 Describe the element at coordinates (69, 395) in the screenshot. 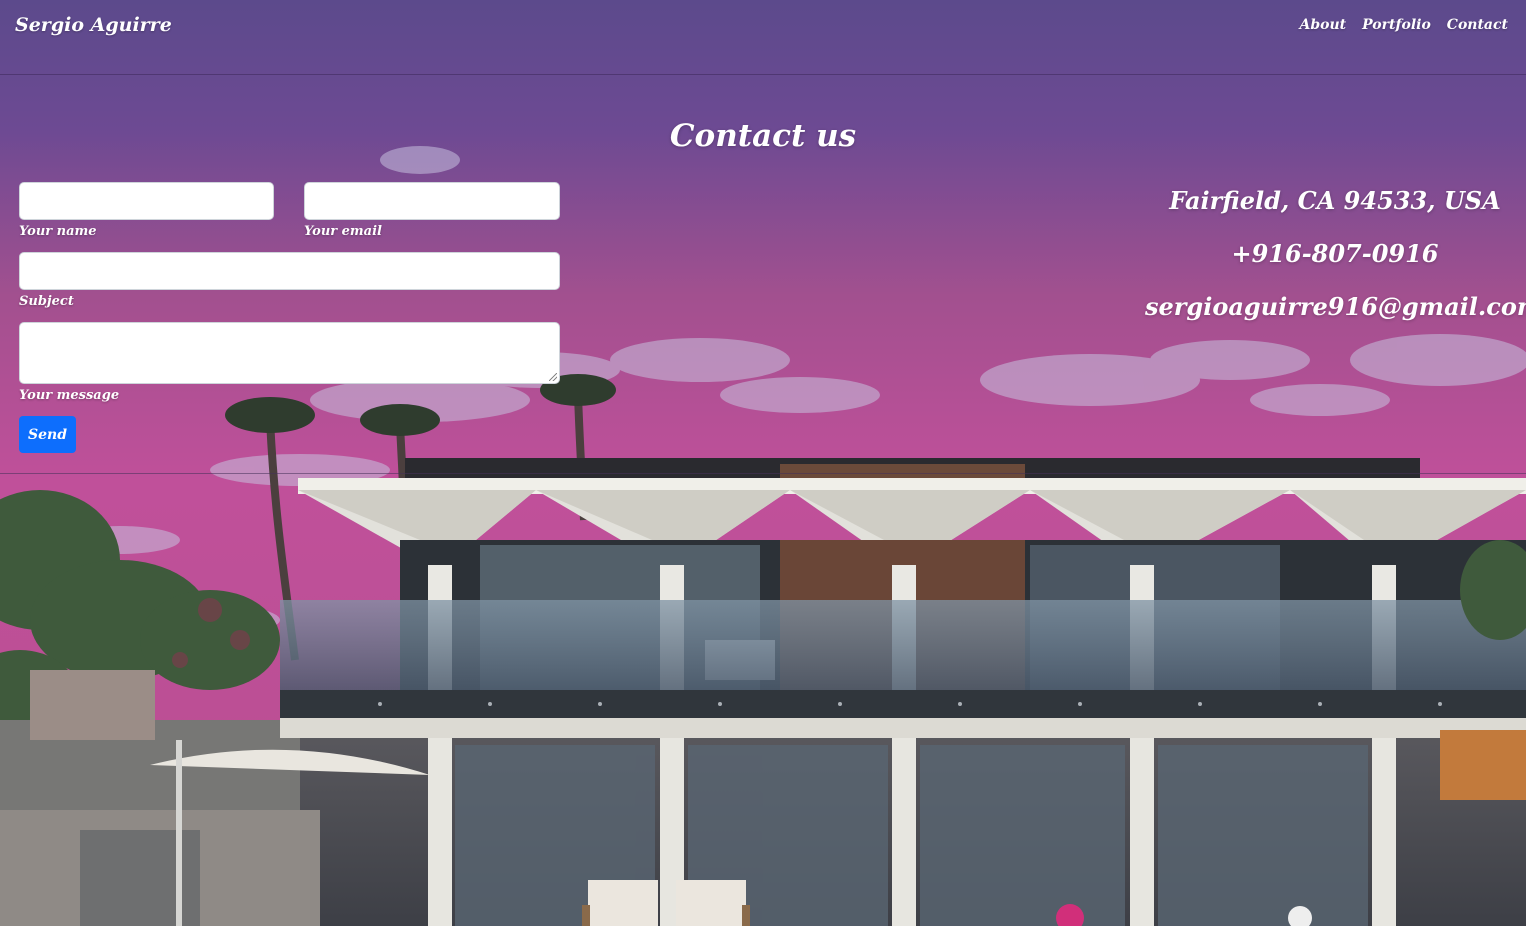

I see `message-label: Your message` at that location.